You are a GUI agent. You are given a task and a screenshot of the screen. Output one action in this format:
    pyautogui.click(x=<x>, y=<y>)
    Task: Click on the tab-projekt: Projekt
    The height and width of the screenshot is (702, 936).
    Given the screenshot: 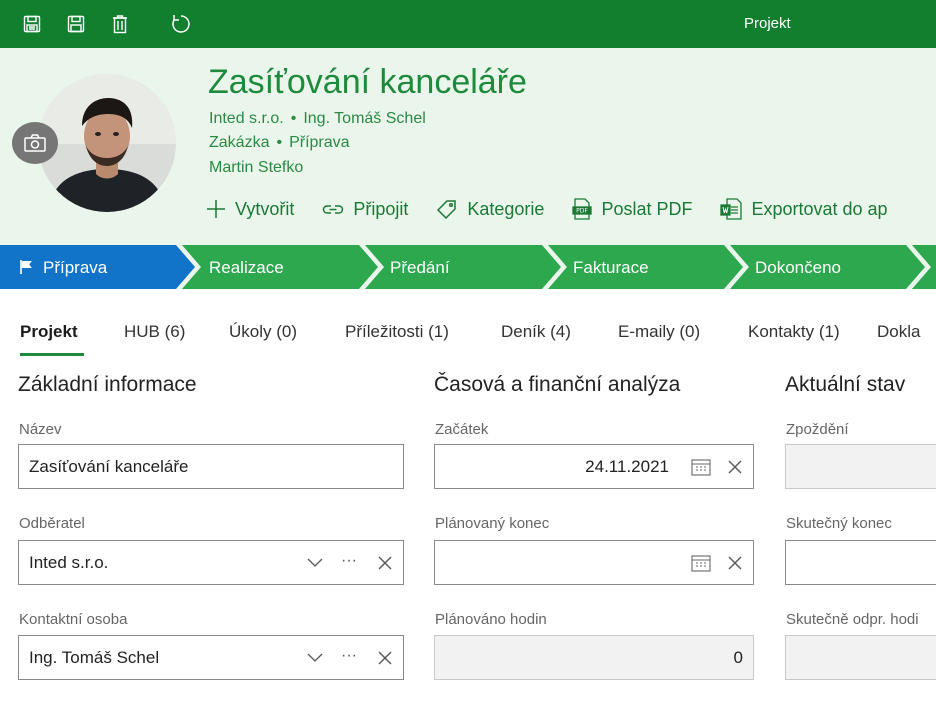 What is the action you would take?
    pyautogui.click(x=49, y=332)
    